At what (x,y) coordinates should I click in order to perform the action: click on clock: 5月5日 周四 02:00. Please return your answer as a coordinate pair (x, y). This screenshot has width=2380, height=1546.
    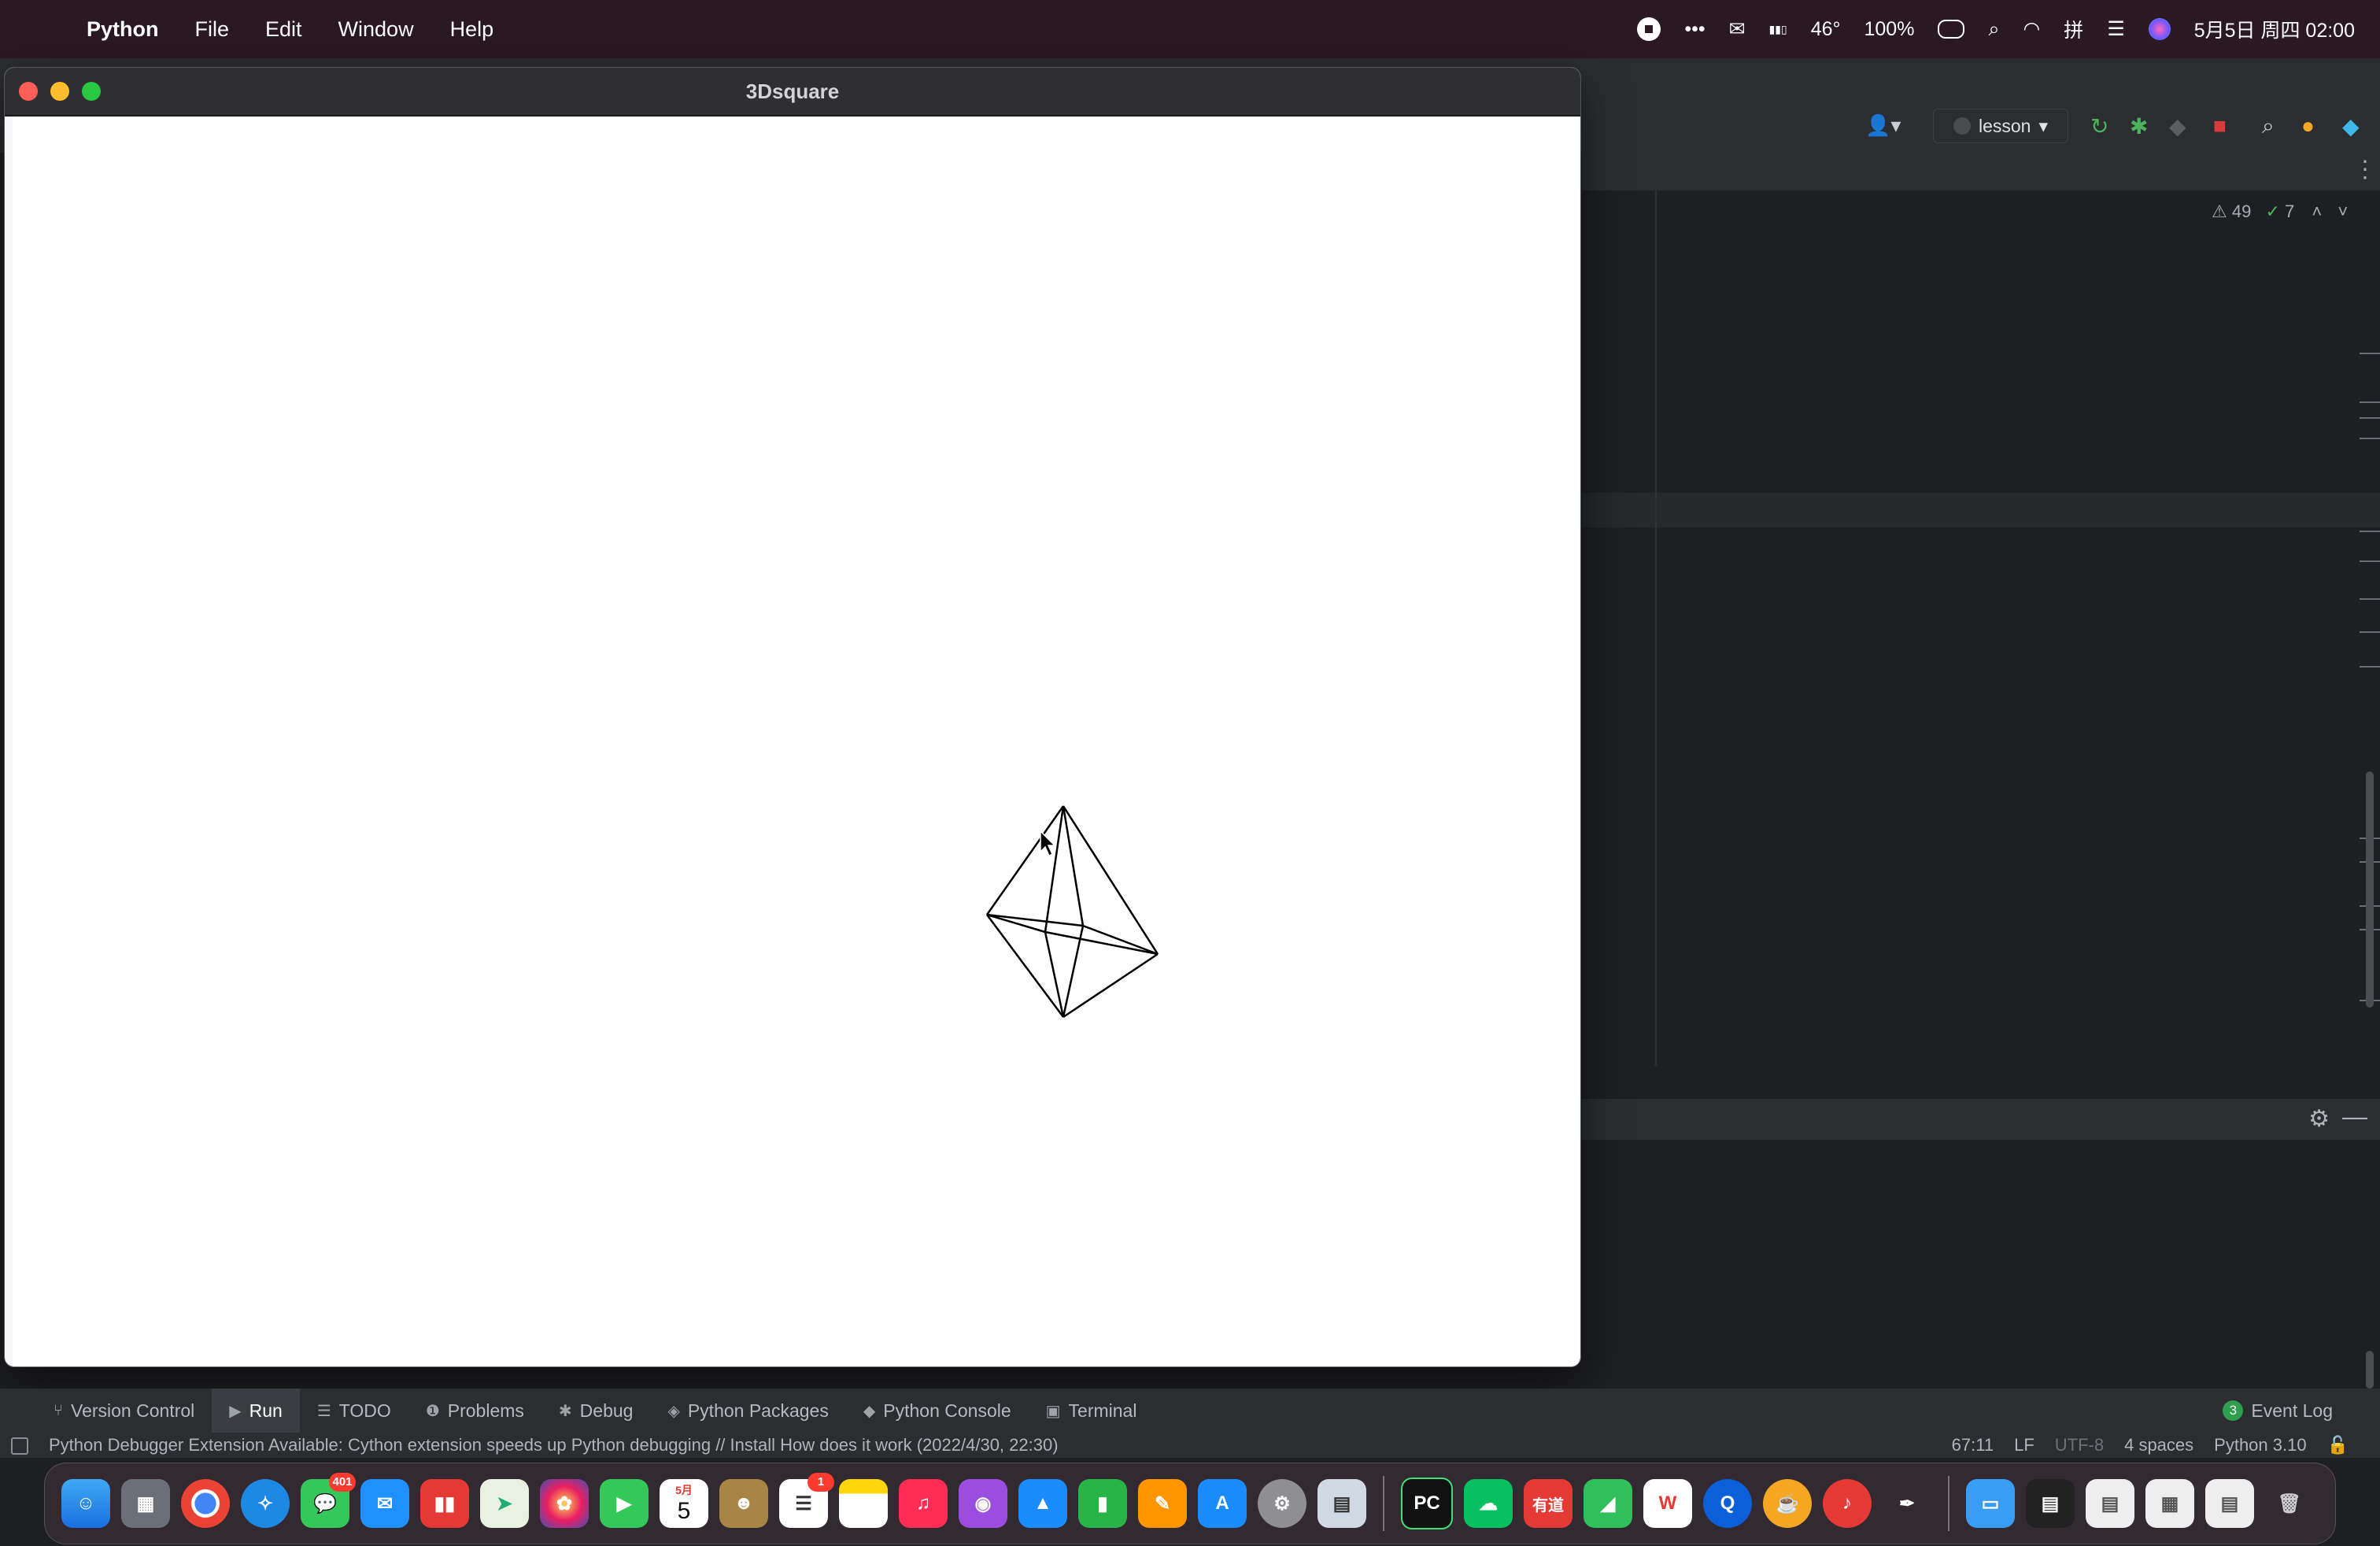
    Looking at the image, I should click on (2274, 29).